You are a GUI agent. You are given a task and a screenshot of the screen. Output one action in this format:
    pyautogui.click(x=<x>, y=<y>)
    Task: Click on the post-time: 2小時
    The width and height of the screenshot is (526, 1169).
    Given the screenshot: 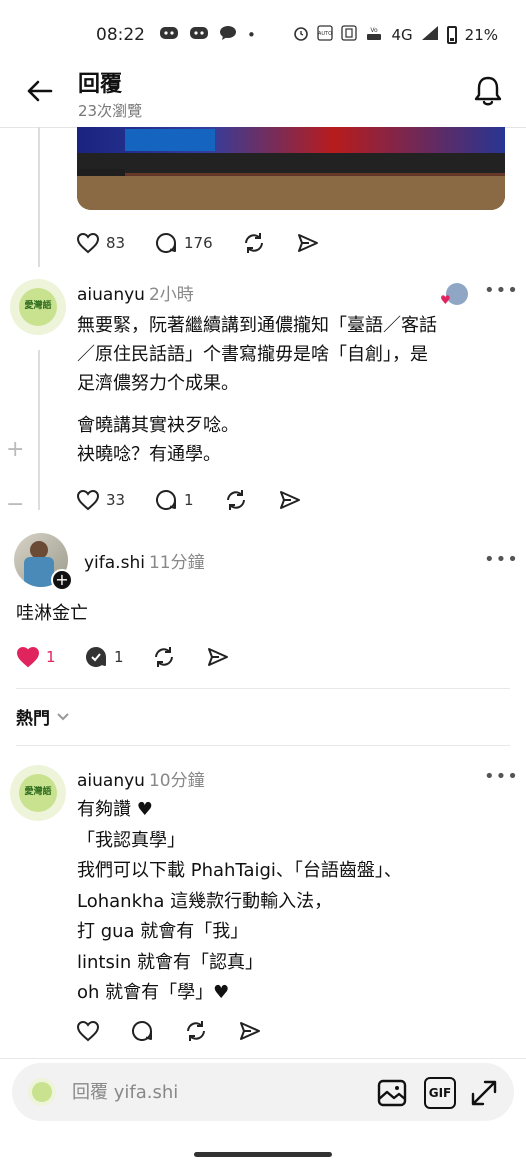 What is the action you would take?
    pyautogui.click(x=171, y=295)
    